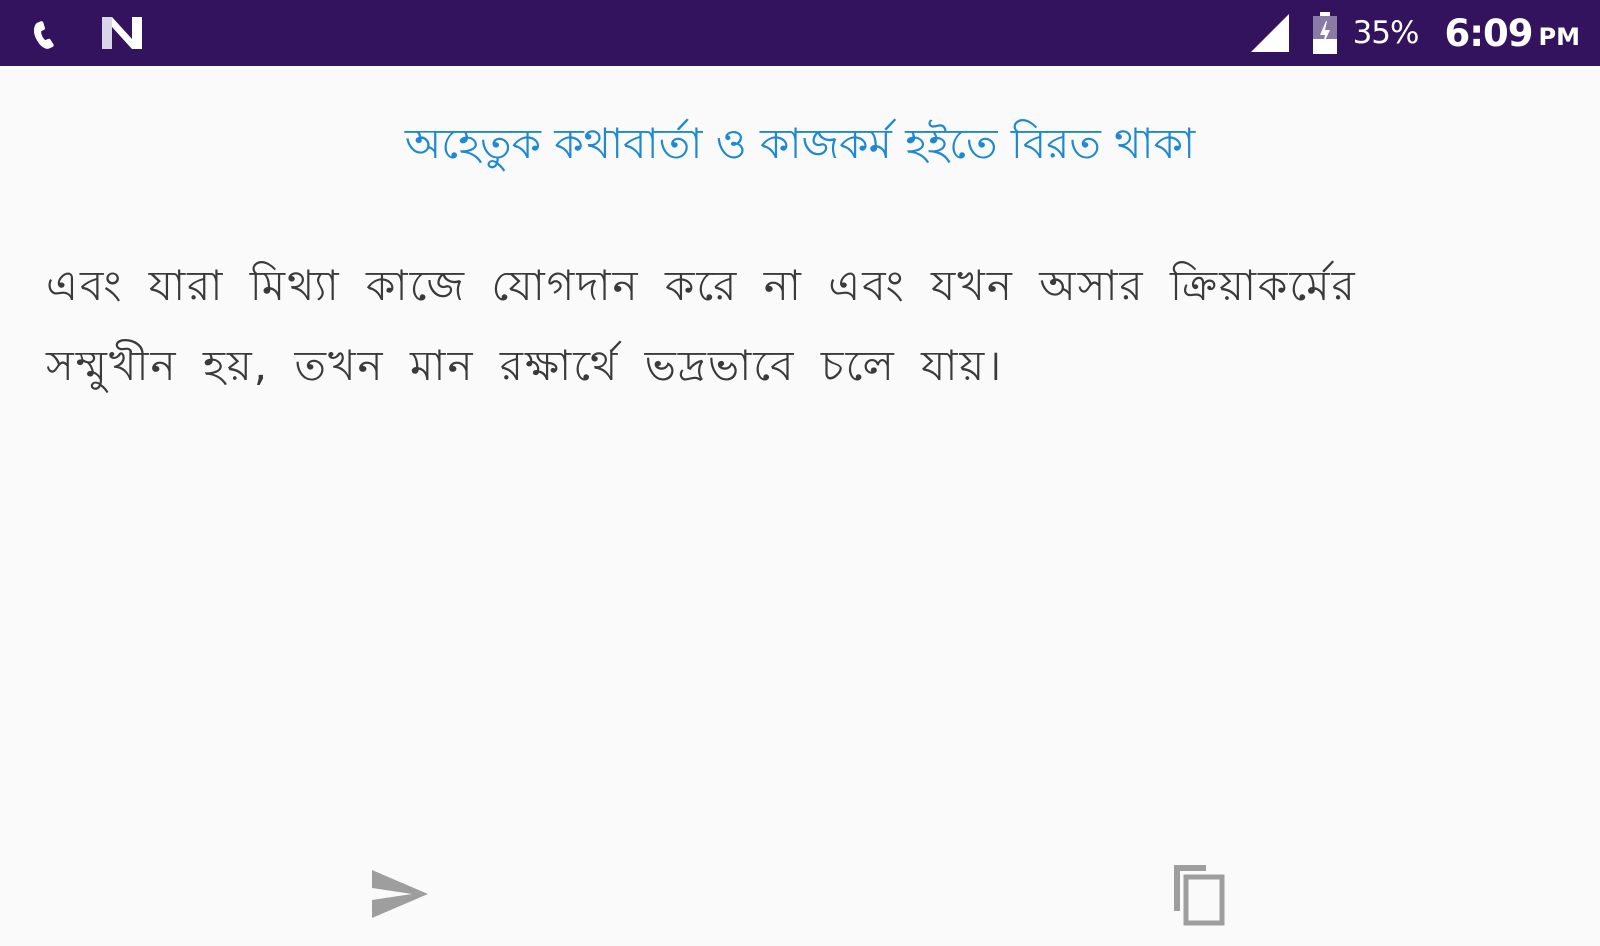 The width and height of the screenshot is (1600, 946). I want to click on clock-time: 6:09, so click(1488, 33).